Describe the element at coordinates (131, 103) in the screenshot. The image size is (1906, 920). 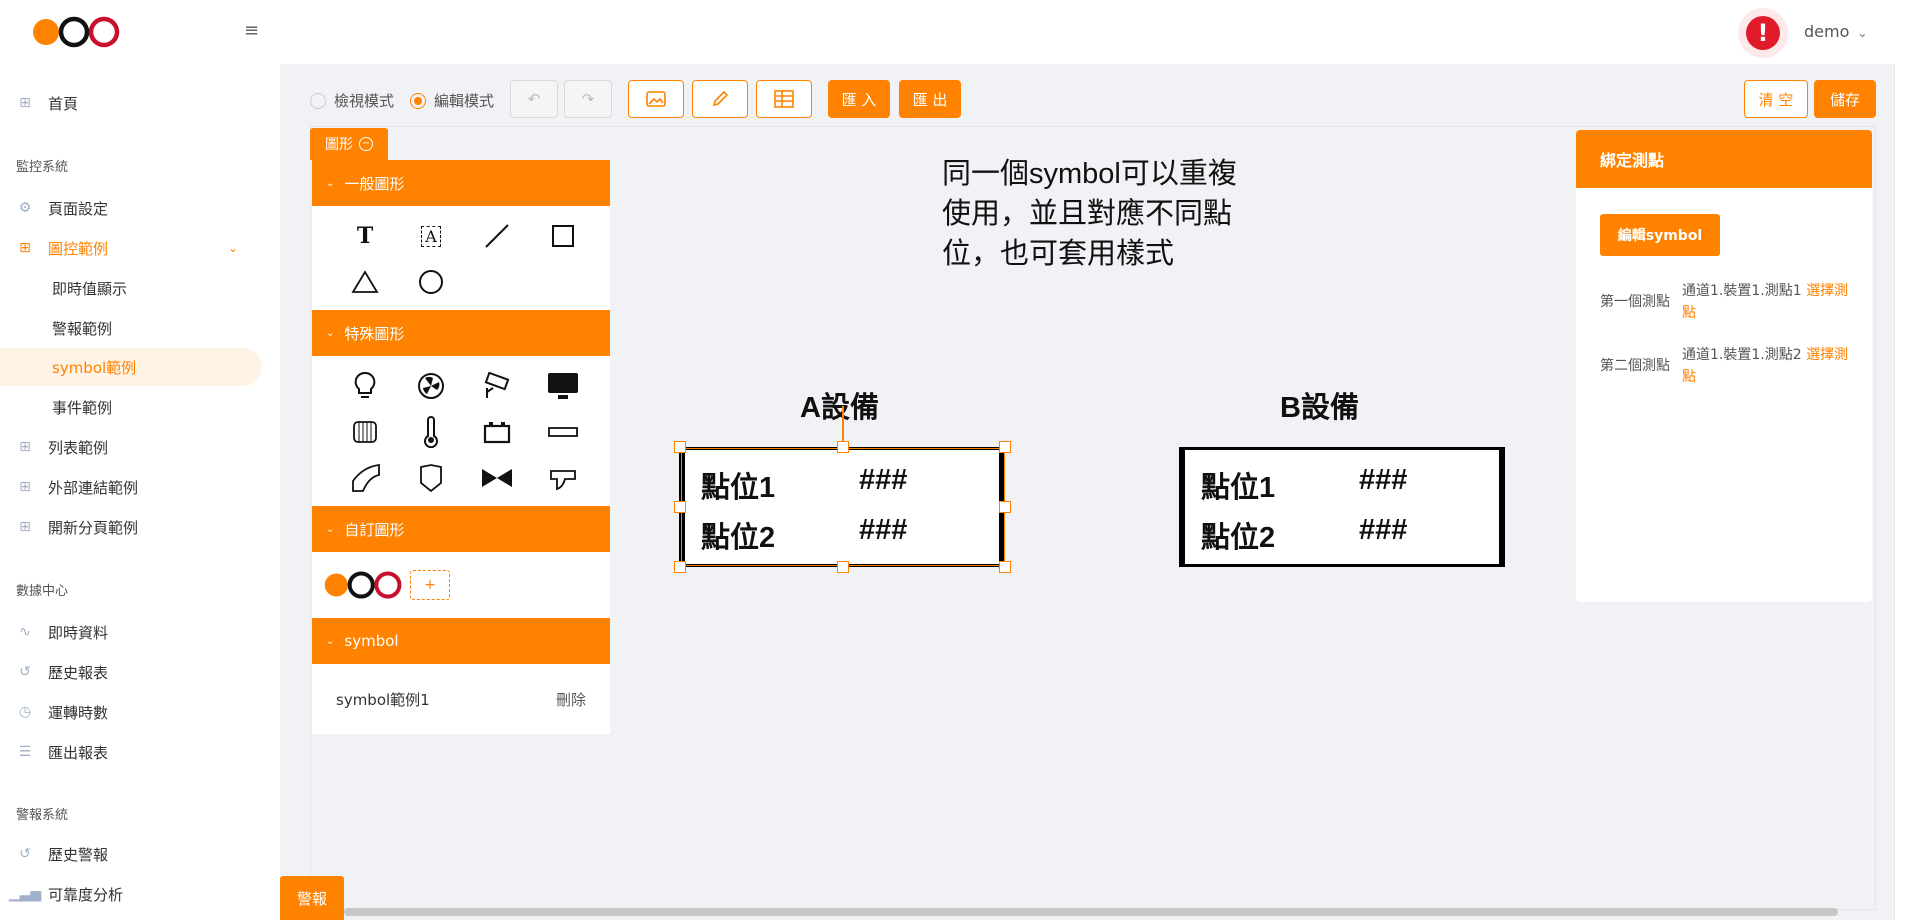
I see `sidebar-item-home: ⊞ 首頁` at that location.